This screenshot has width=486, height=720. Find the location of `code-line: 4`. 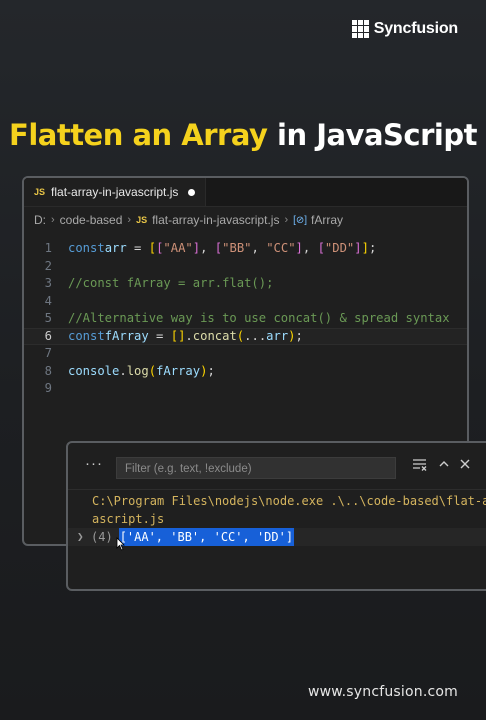

code-line: 4 is located at coordinates (245, 302).